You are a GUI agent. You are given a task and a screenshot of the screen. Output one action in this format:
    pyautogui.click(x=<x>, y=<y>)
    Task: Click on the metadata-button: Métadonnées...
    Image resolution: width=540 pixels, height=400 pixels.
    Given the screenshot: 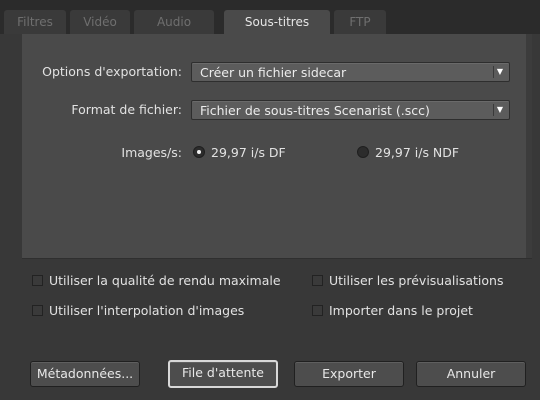 What is the action you would take?
    pyautogui.click(x=85, y=374)
    